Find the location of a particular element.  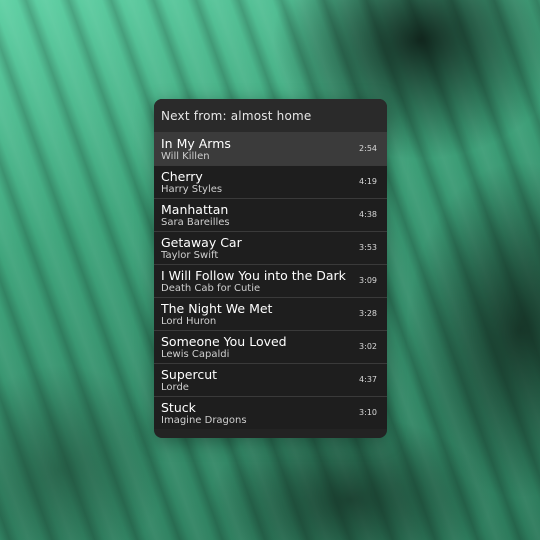

track-artist: Imagine Dragons is located at coordinates (204, 420).